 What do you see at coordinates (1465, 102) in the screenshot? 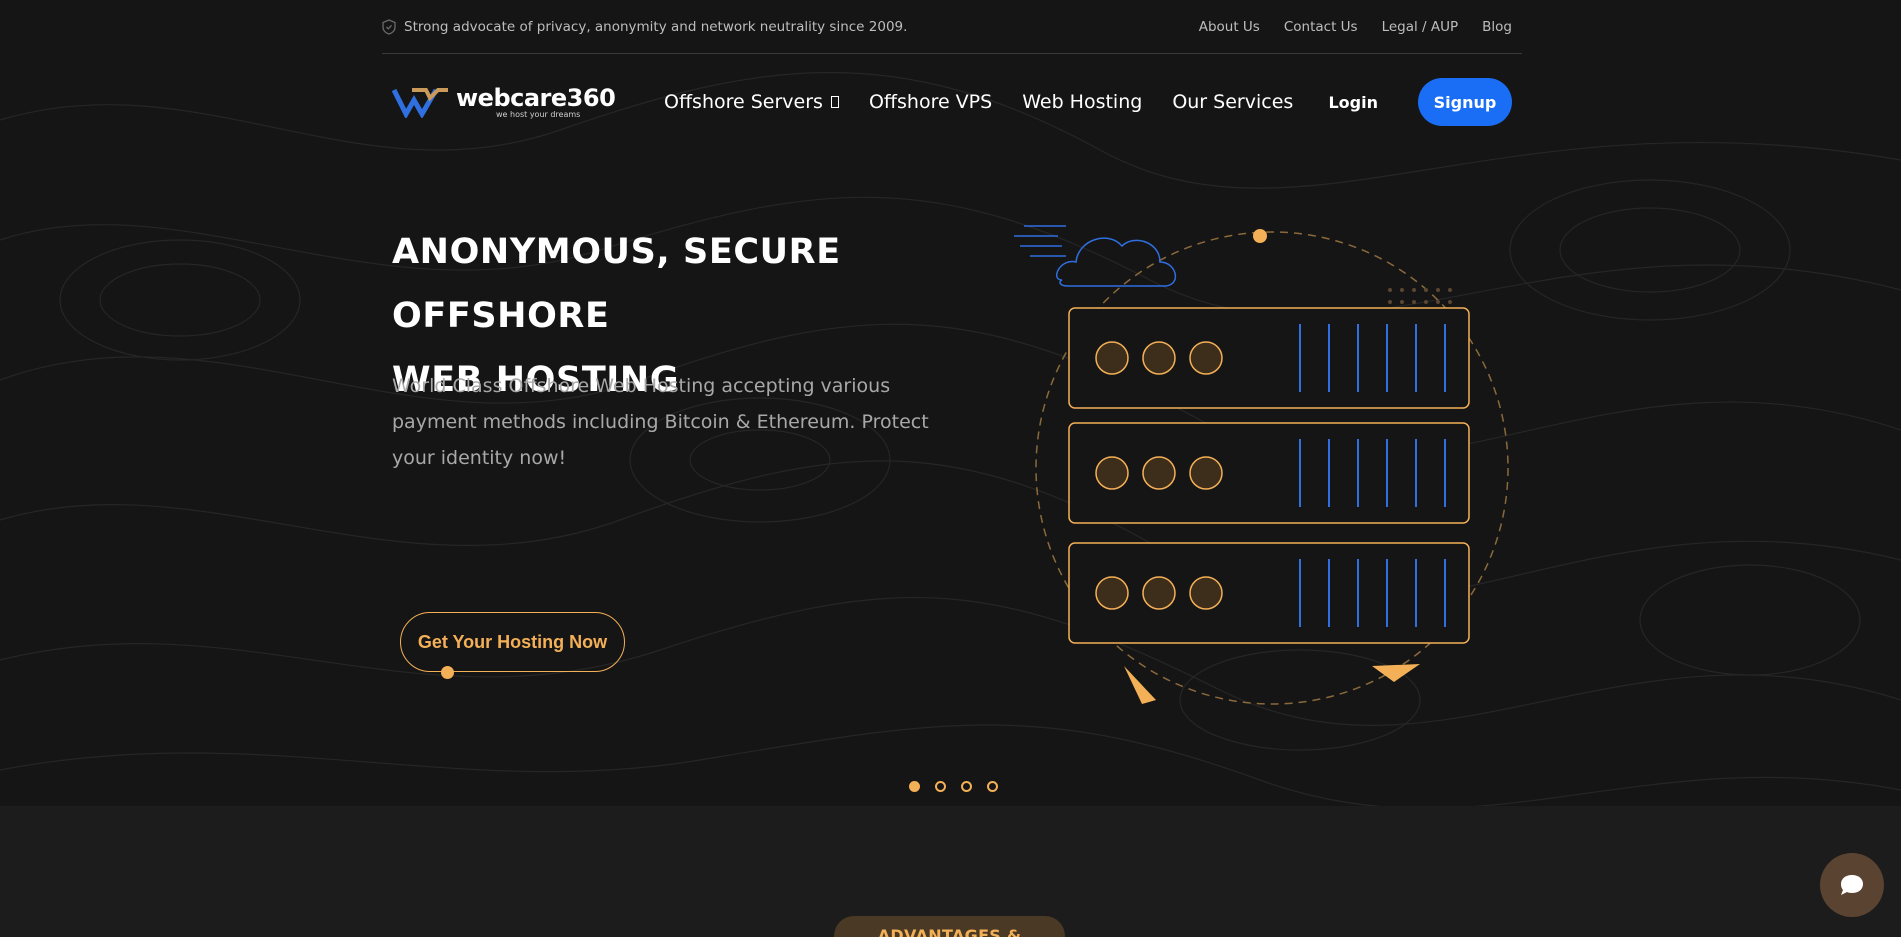
I see `signup-button: Signup` at bounding box center [1465, 102].